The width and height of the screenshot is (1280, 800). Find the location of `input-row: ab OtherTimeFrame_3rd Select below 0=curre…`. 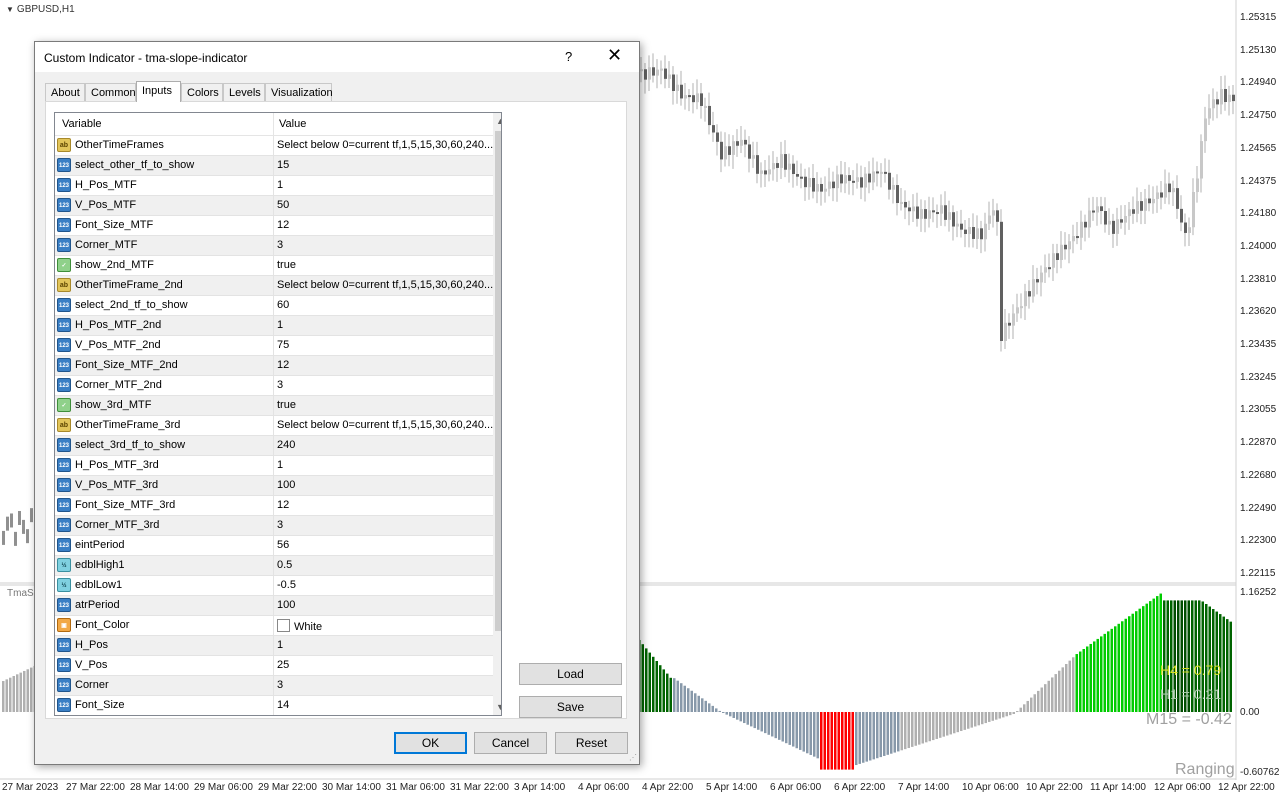

input-row: ab OtherTimeFrame_3rd Select below 0=curre… is located at coordinates (274, 426).